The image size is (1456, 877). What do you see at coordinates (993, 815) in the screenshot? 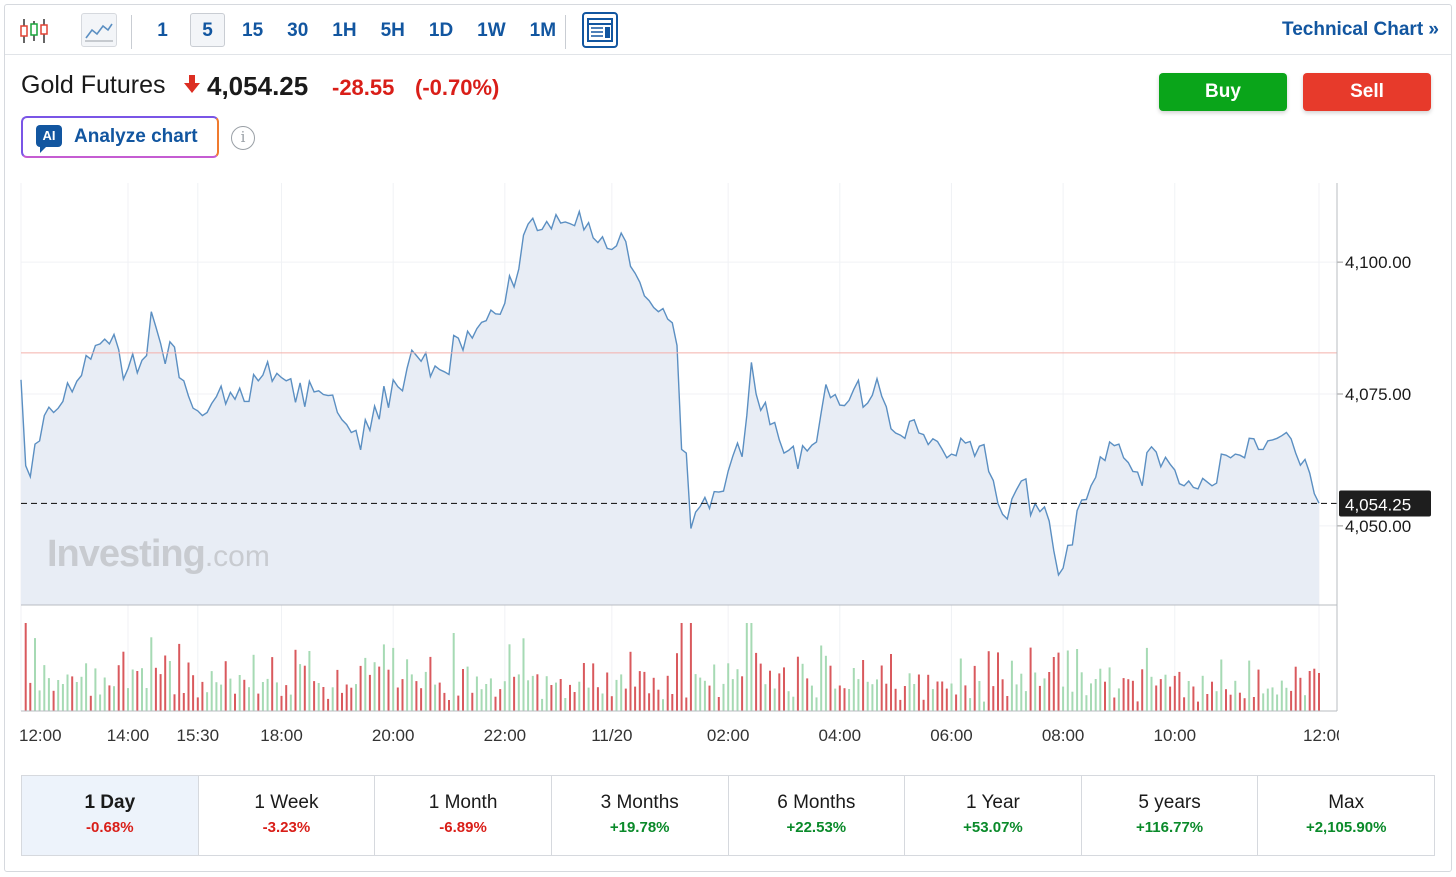
I see `period-1-year: 1 Year +53.07%` at bounding box center [993, 815].